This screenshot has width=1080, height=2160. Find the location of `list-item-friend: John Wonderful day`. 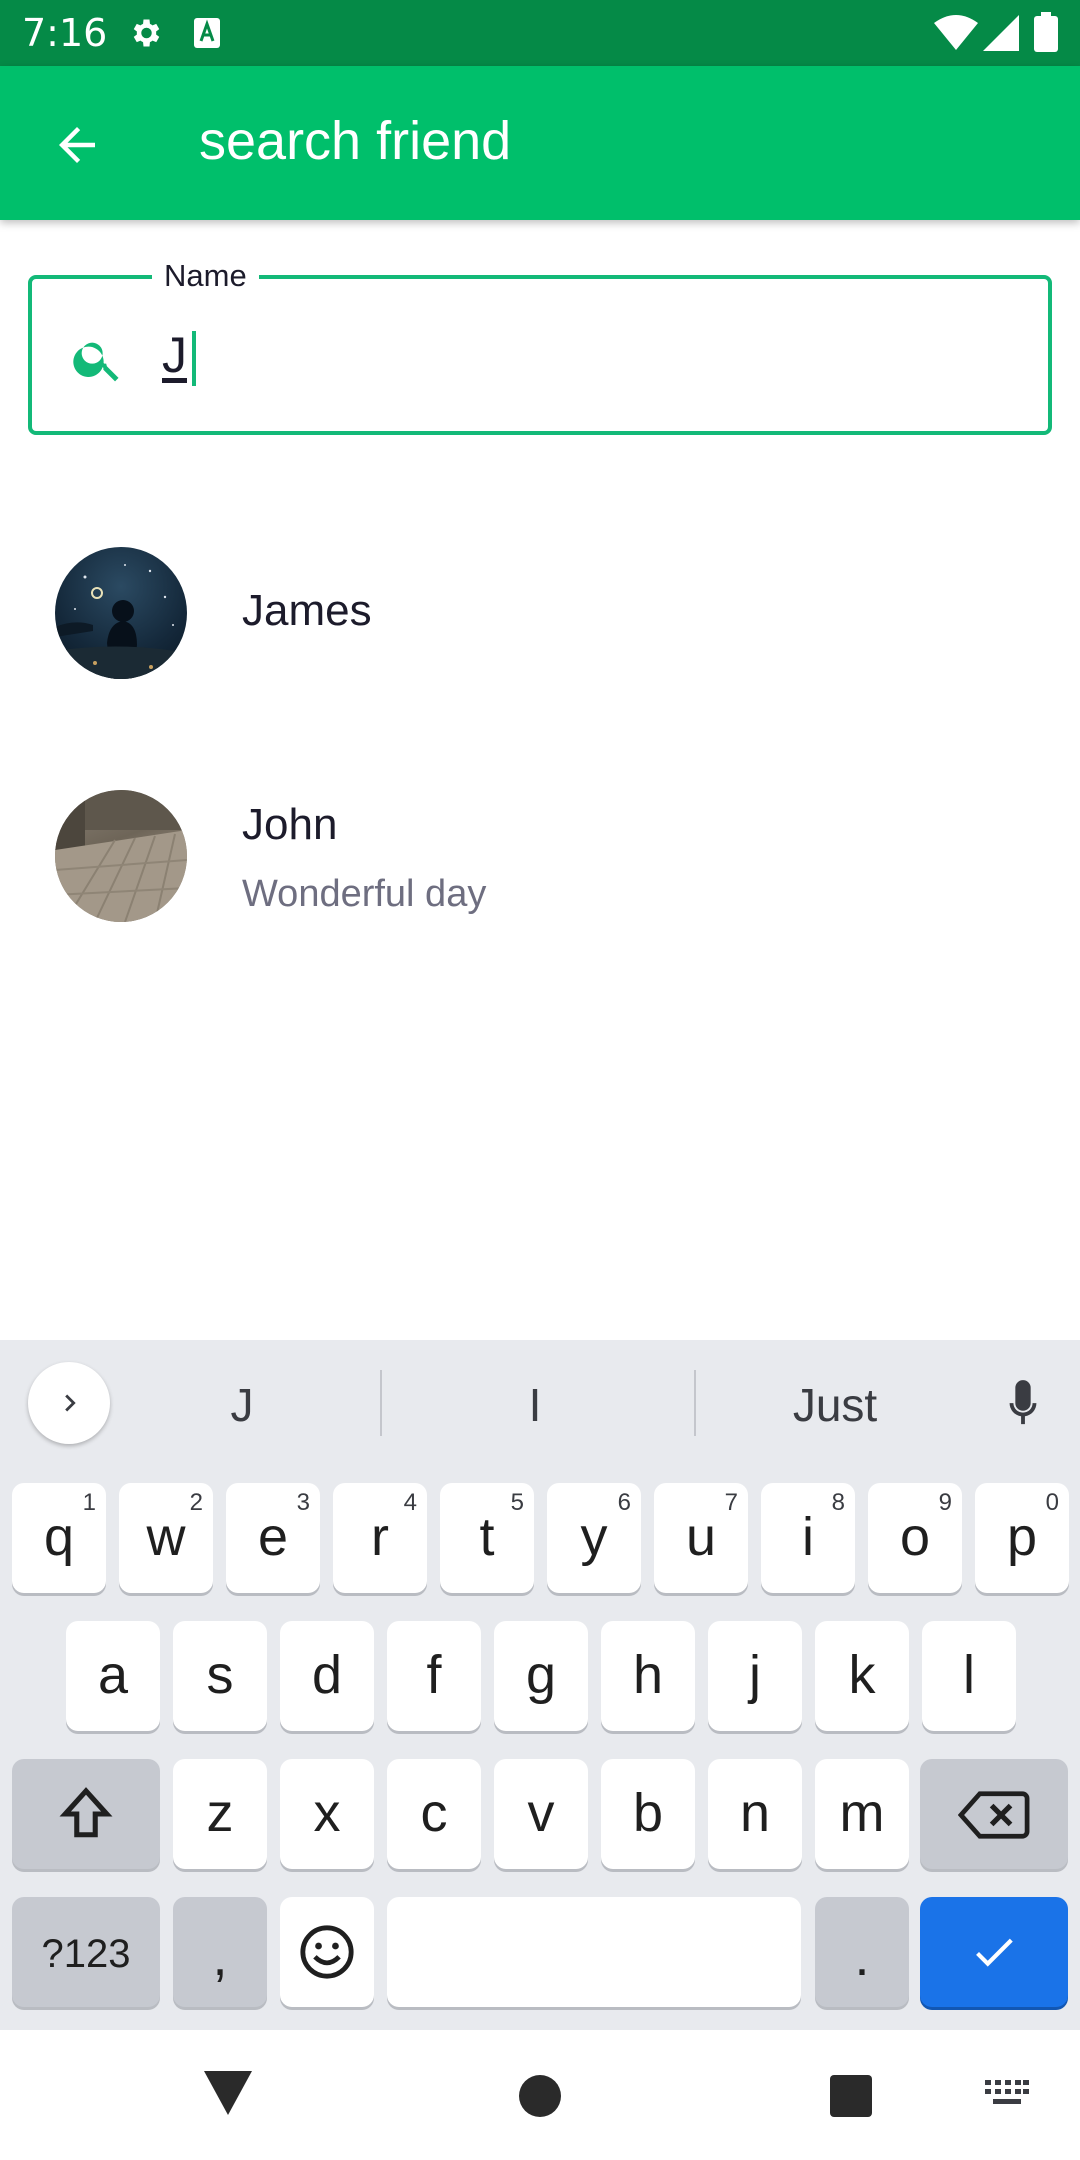

list-item-friend: John Wonderful day is located at coordinates (540, 860).